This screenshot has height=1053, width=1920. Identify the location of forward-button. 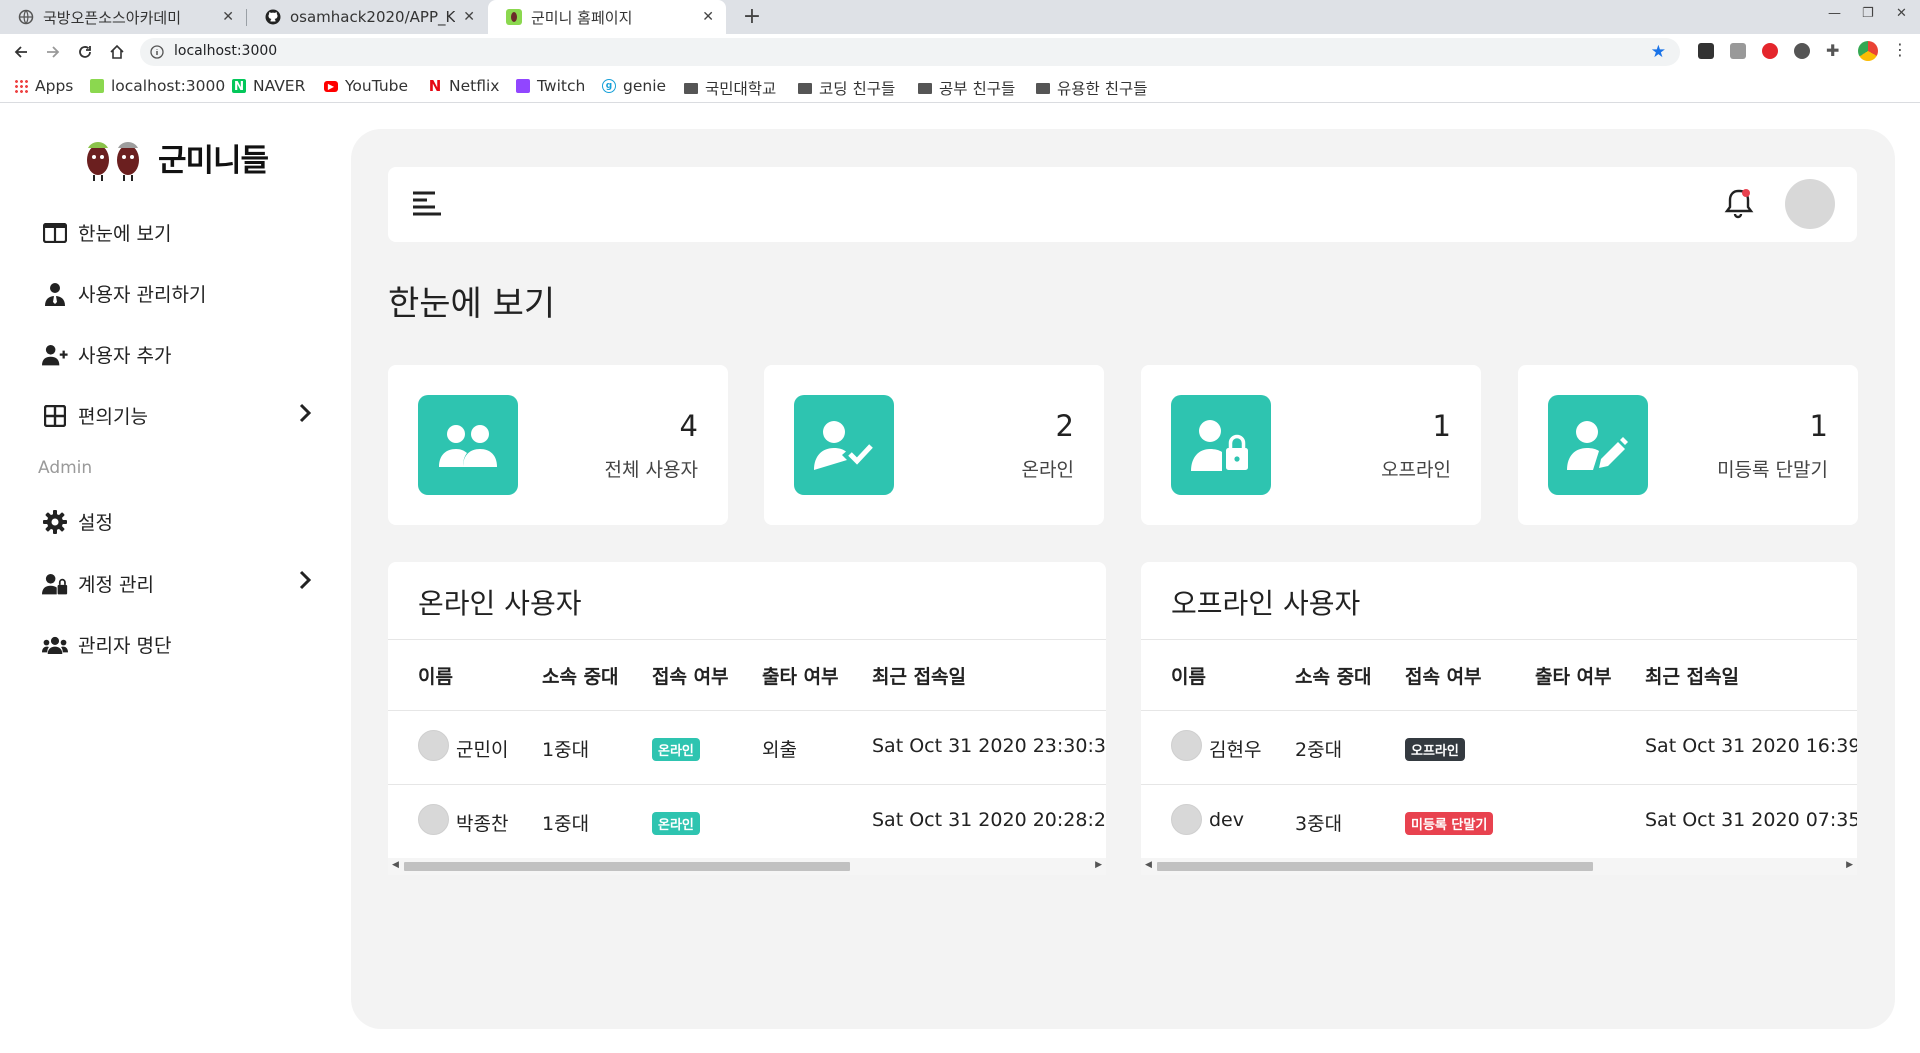
(53, 52).